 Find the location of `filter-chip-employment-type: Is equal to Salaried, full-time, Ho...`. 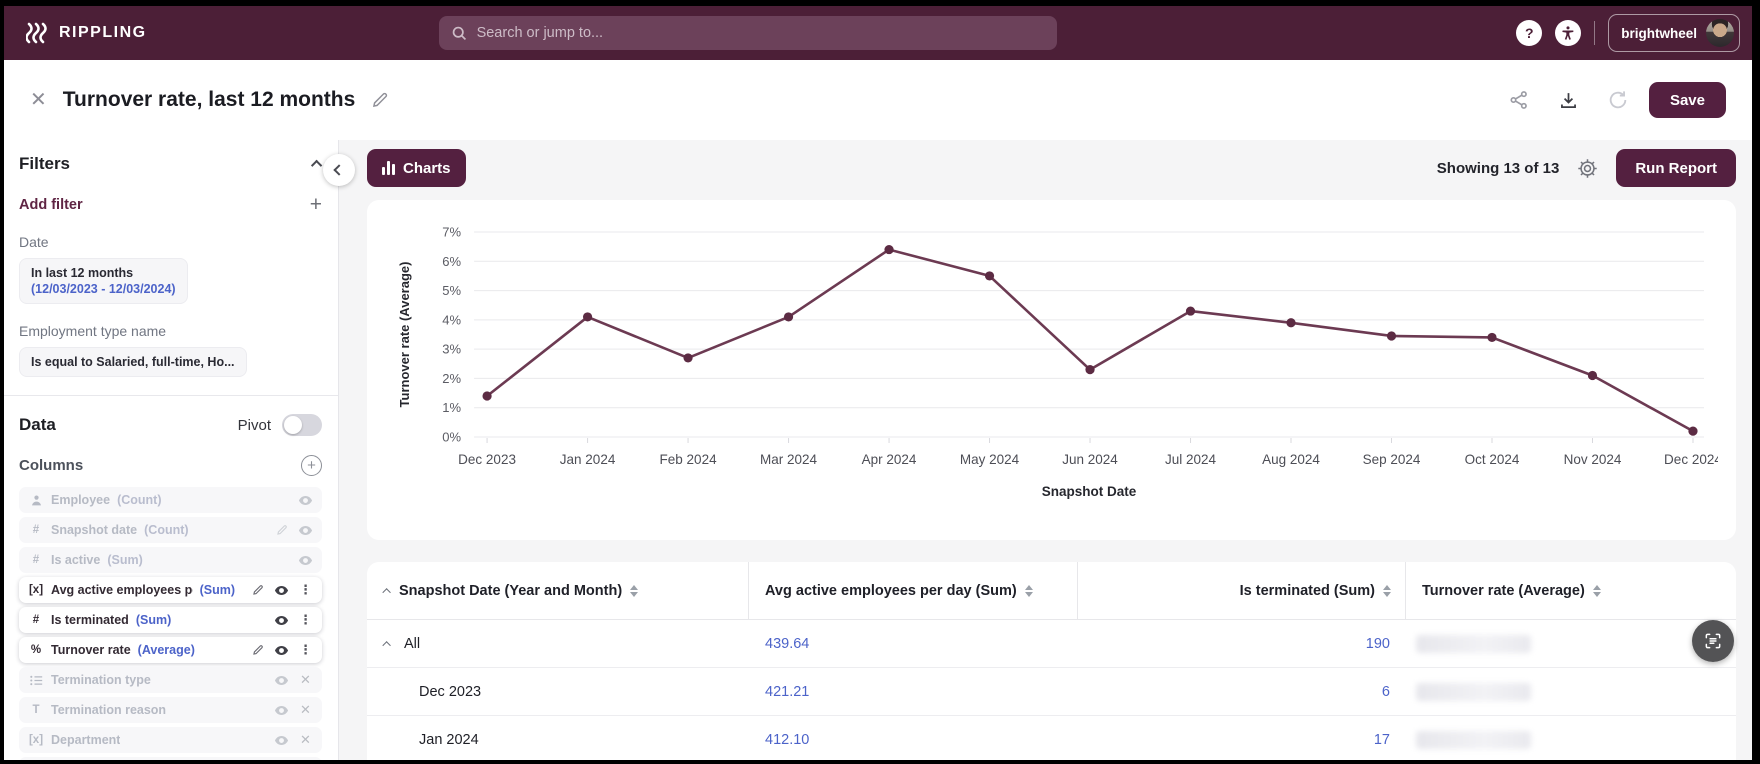

filter-chip-employment-type: Is equal to Salaried, full-time, Ho... is located at coordinates (133, 362).